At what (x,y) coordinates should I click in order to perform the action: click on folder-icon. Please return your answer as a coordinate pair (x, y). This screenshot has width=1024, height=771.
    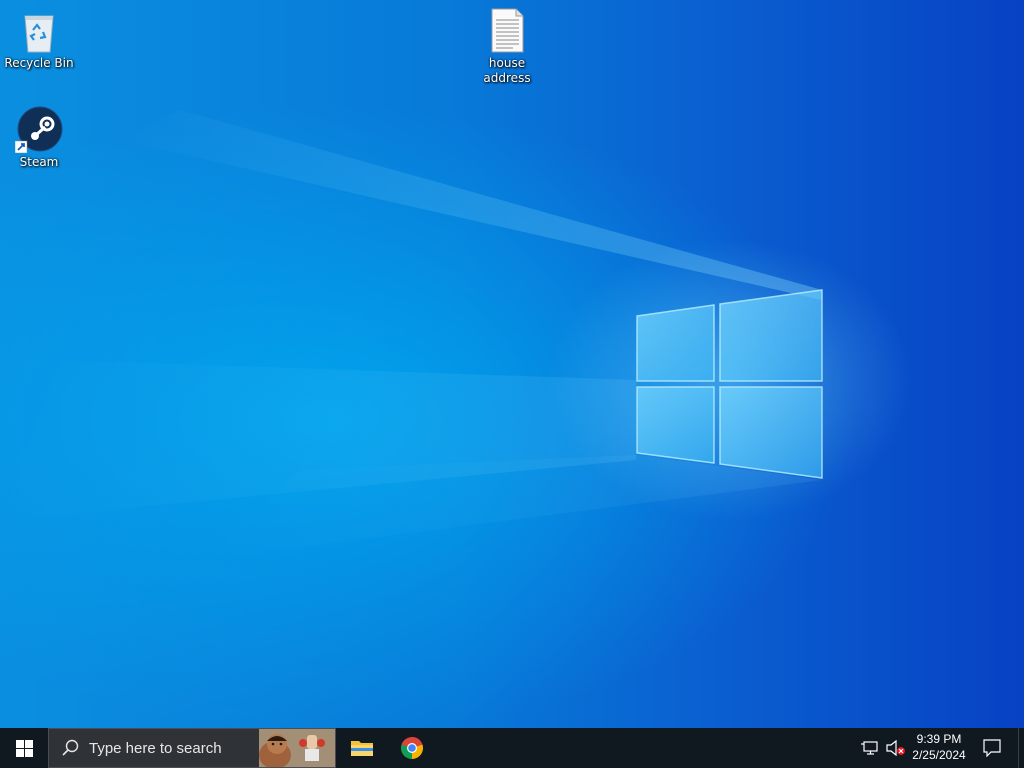
    Looking at the image, I should click on (362, 748).